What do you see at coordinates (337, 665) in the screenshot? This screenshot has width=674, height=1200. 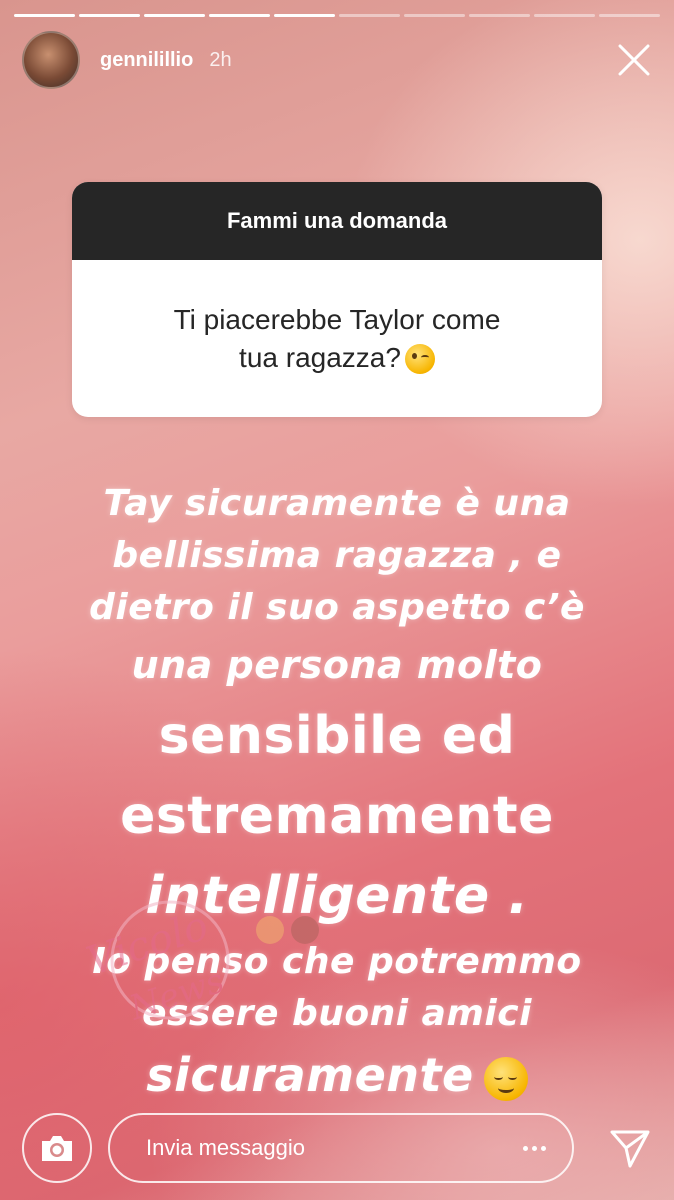 I see `answer-line-4: una persona molto` at bounding box center [337, 665].